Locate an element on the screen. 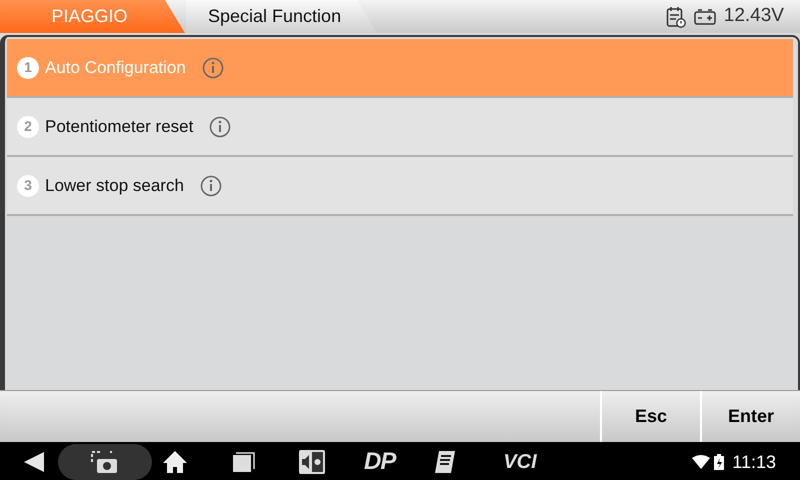  calendar-icon is located at coordinates (676, 17).